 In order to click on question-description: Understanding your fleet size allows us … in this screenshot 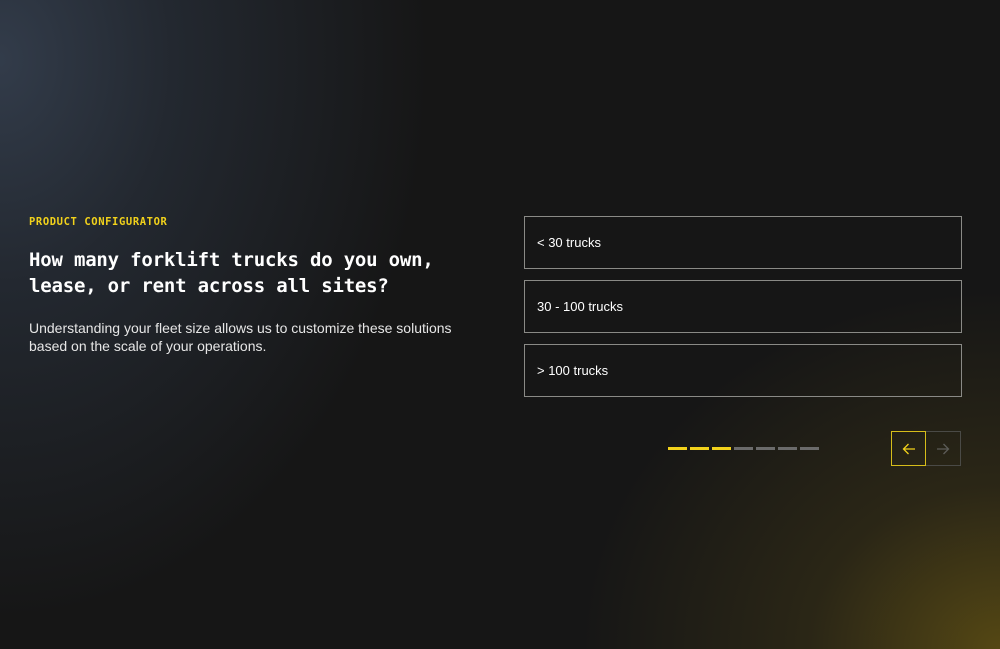, I will do `click(240, 337)`.